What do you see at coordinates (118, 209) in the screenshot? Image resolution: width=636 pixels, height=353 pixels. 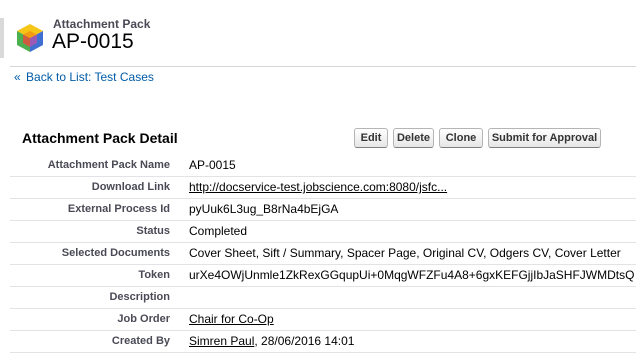 I see `field-label: External Process Id` at bounding box center [118, 209].